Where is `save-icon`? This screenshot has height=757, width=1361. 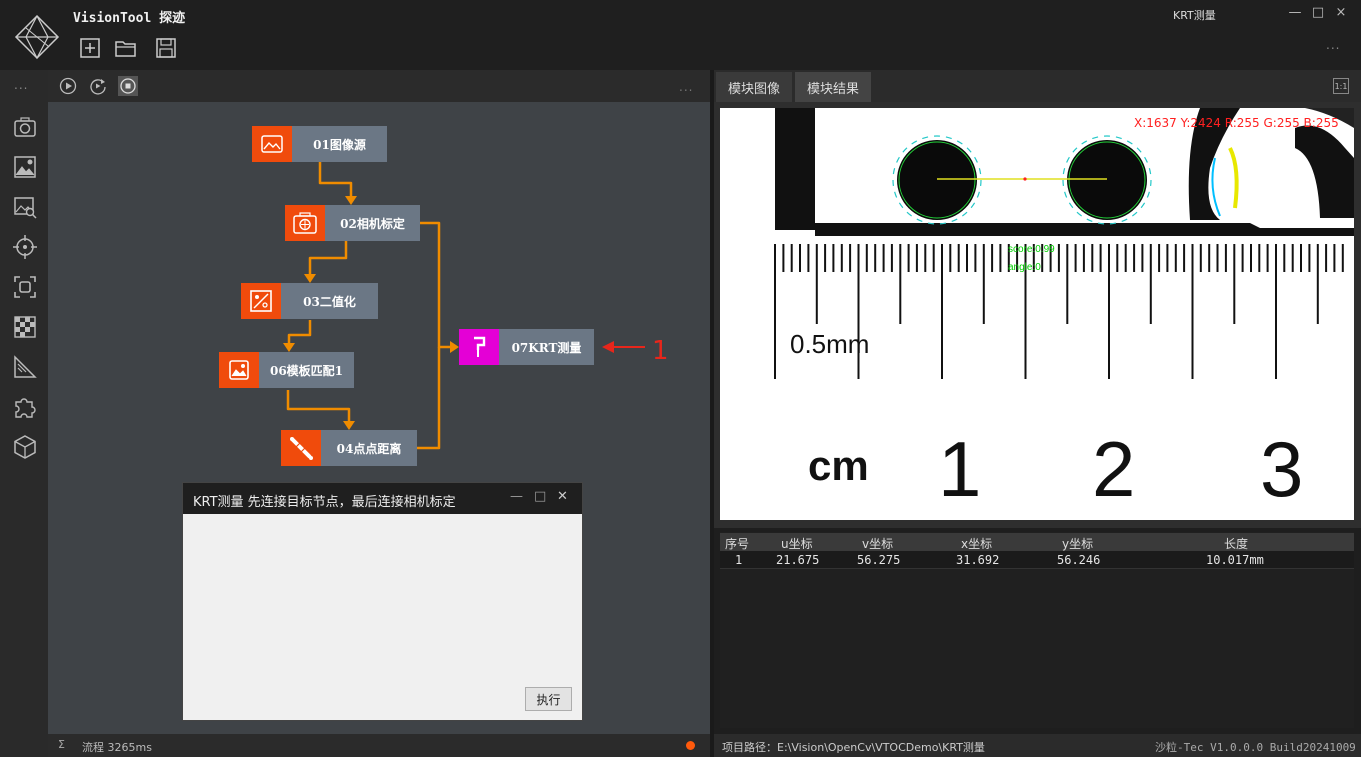 save-icon is located at coordinates (166, 48).